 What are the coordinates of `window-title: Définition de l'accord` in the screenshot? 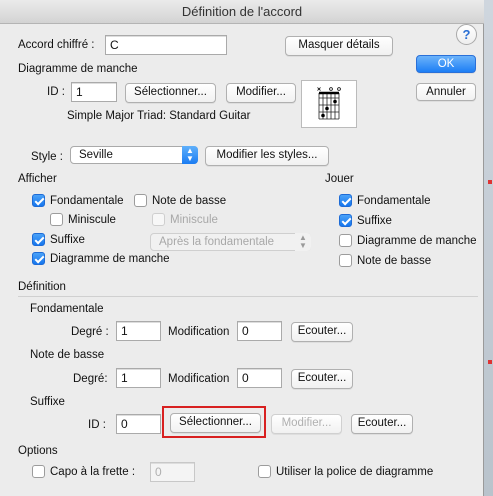 It's located at (242, 12).